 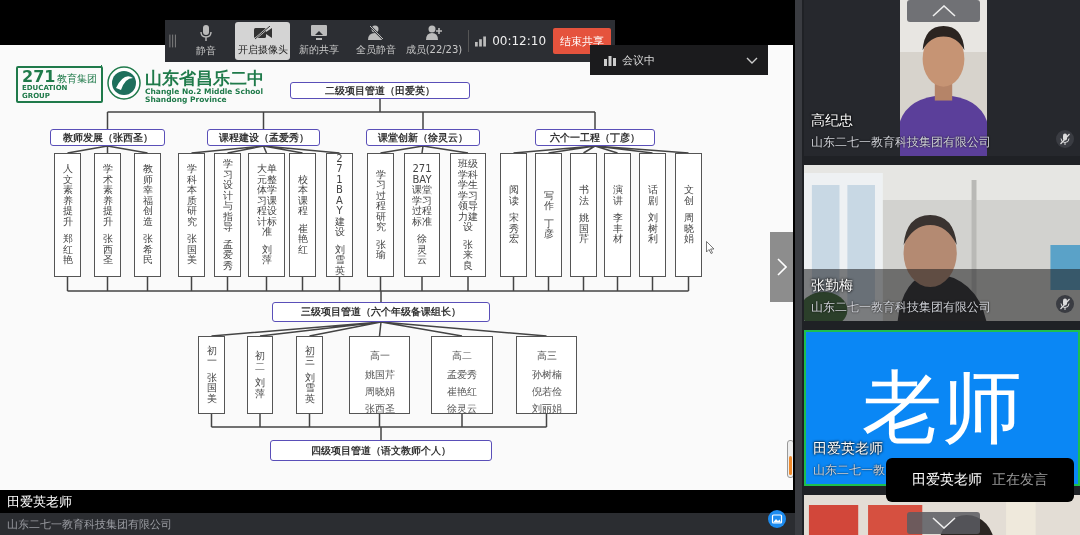 What do you see at coordinates (1020, 480) in the screenshot?
I see `speaking-status: 正在发言` at bounding box center [1020, 480].